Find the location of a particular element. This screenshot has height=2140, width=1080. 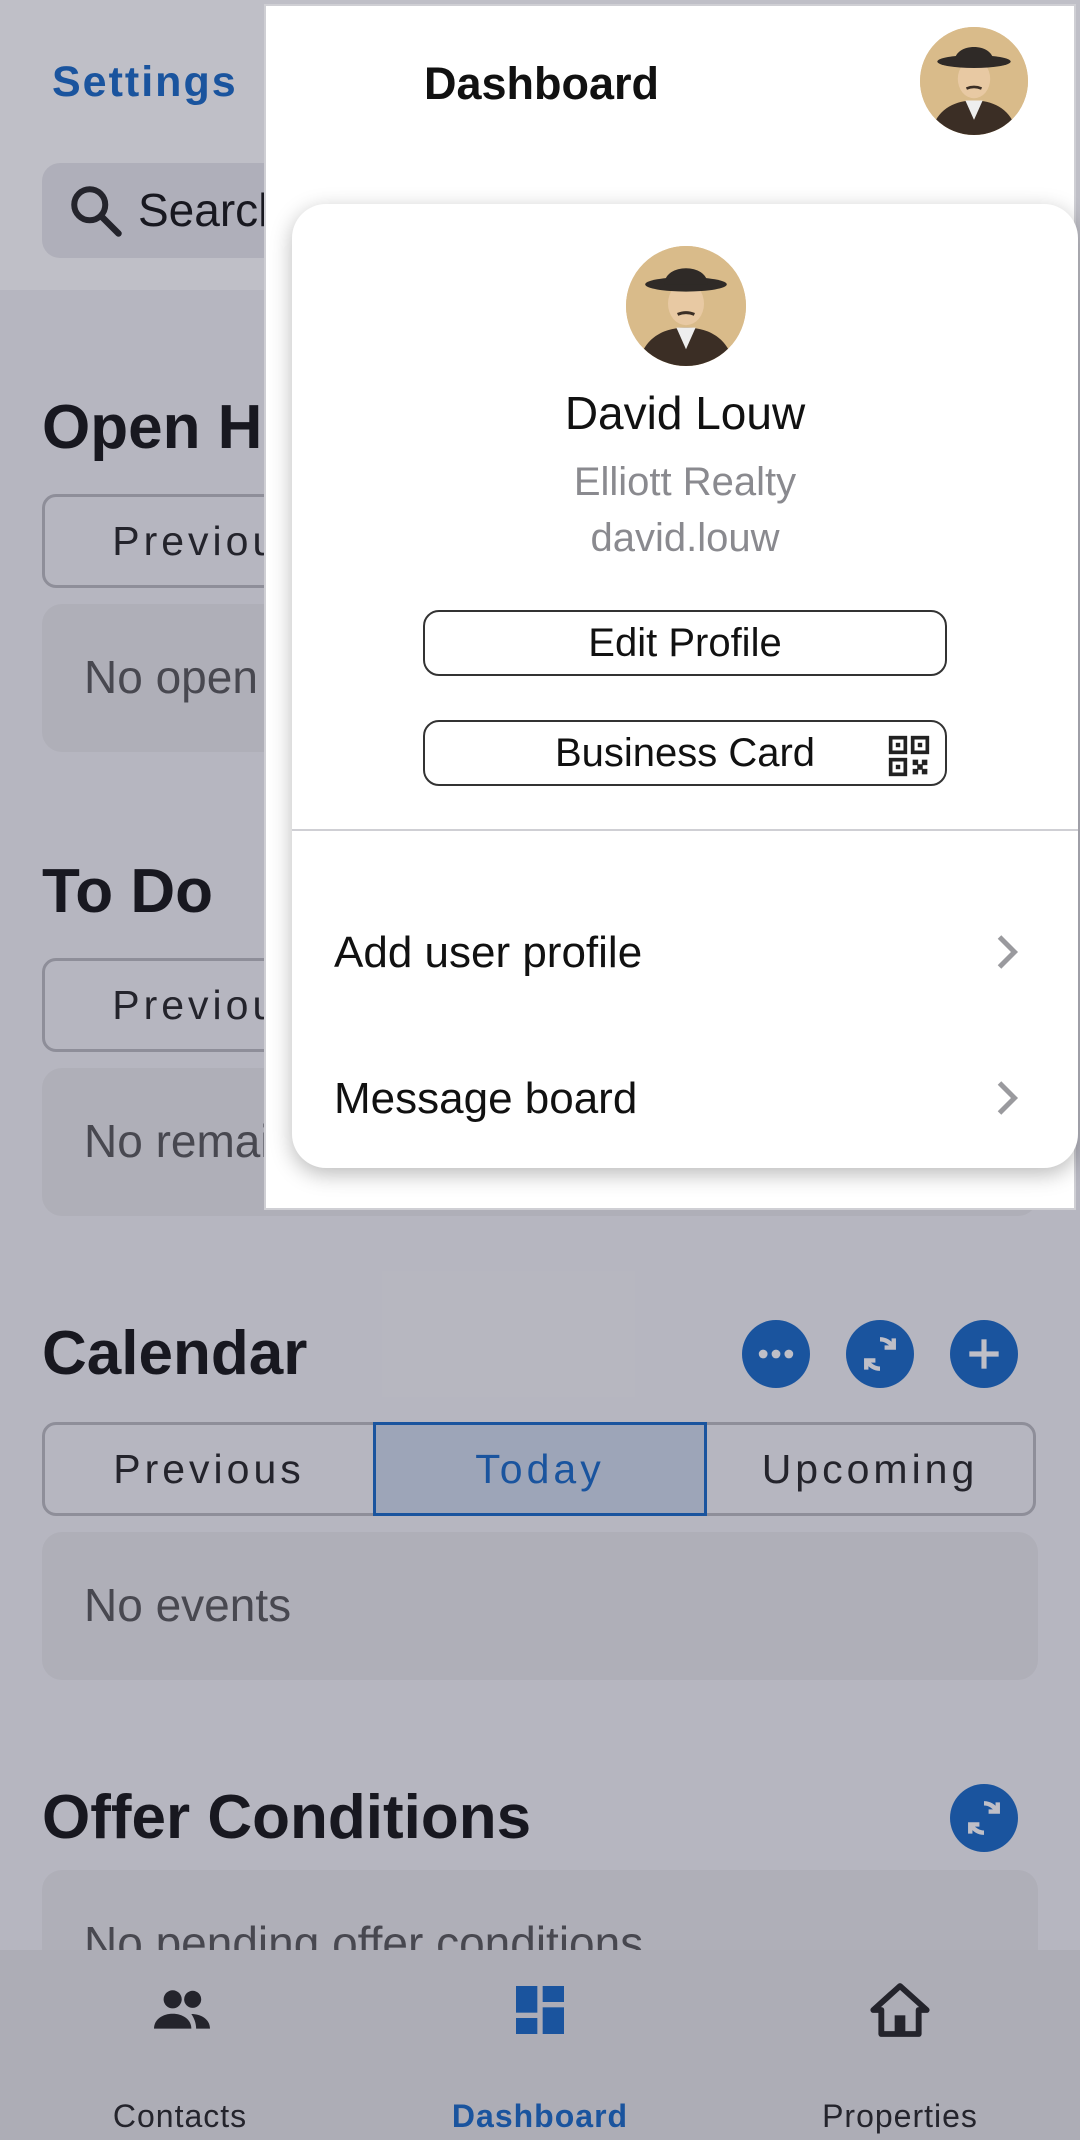

profile-username: david.louw is located at coordinates (685, 538).